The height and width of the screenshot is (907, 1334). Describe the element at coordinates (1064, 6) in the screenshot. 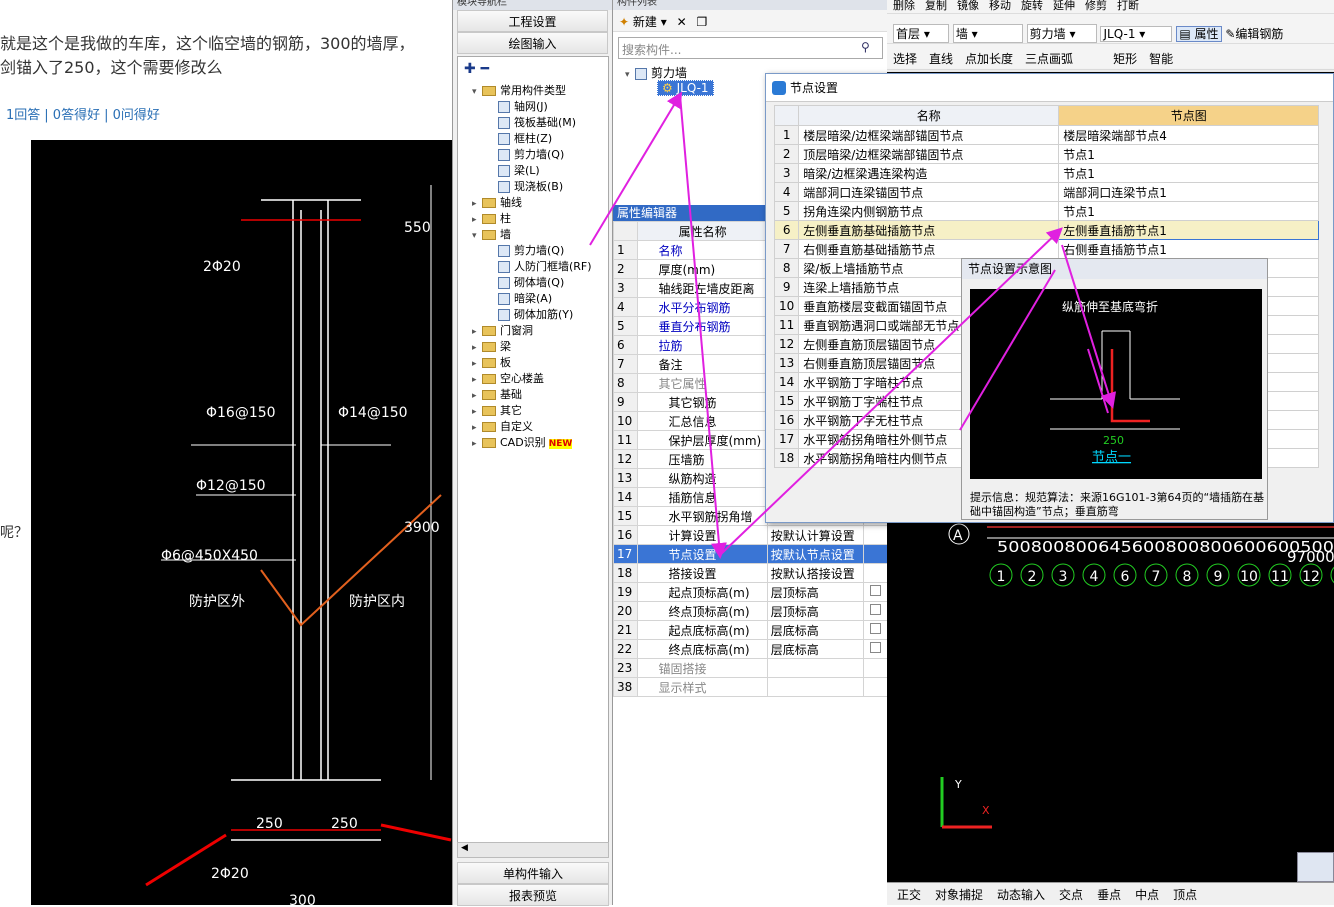

I see `edit-tool-button: 延伸` at that location.